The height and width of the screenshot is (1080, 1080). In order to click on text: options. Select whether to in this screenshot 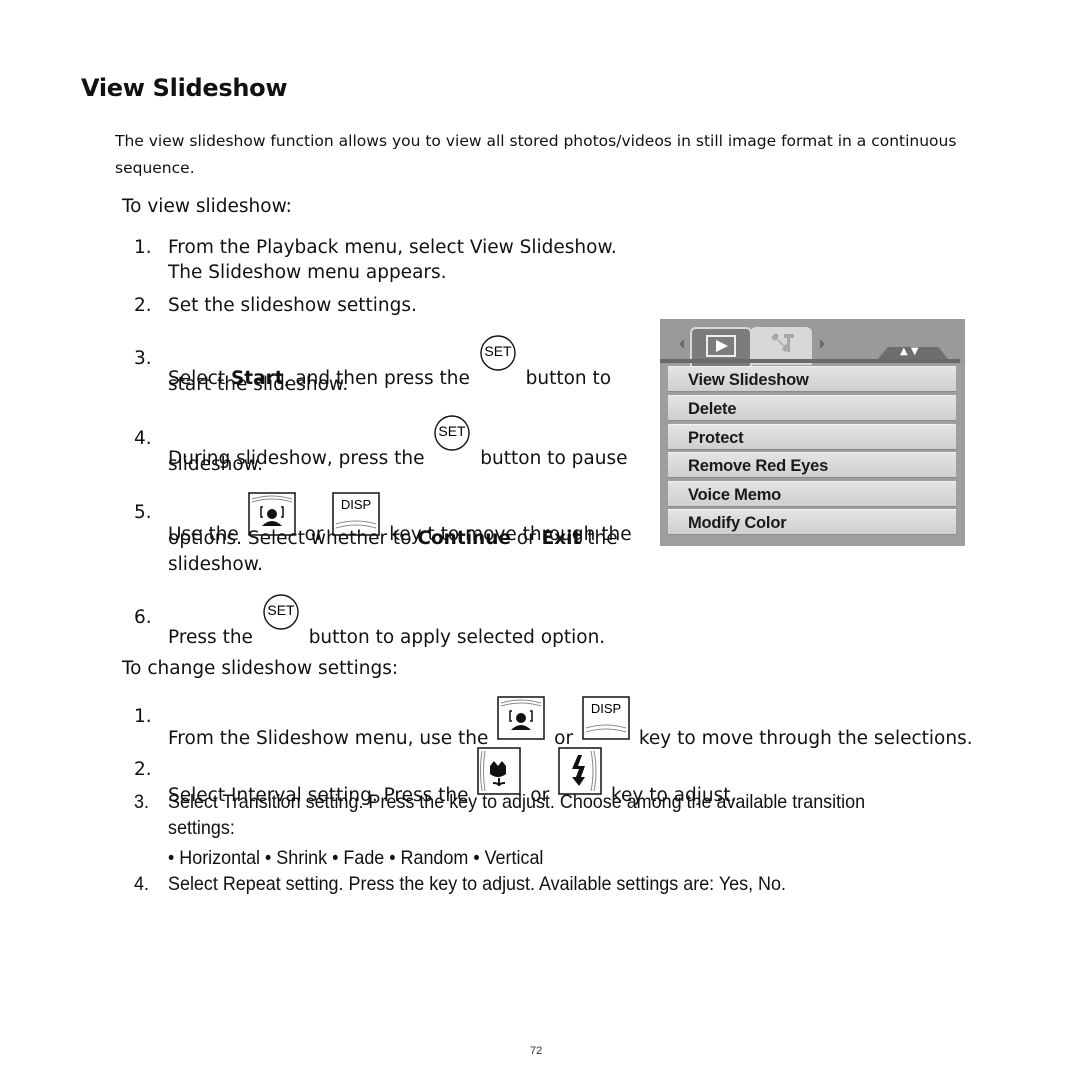, I will do `click(293, 538)`.